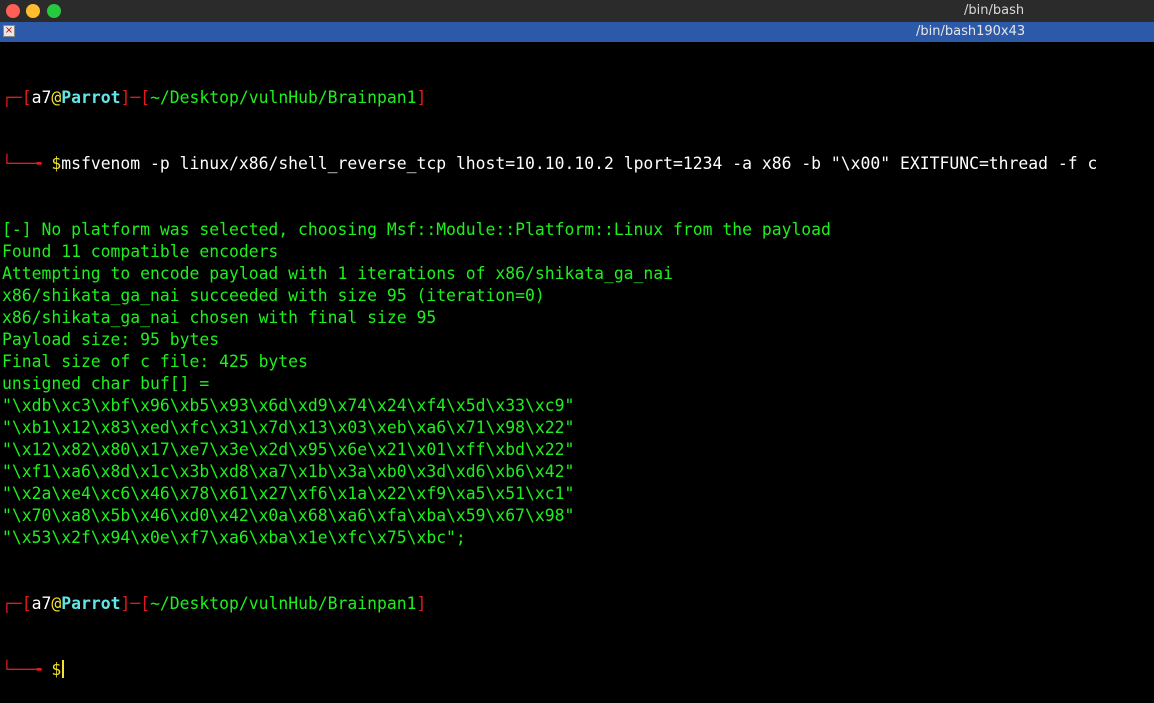 Image resolution: width=1154 pixels, height=703 pixels. I want to click on minimize-window-button, so click(33, 11).